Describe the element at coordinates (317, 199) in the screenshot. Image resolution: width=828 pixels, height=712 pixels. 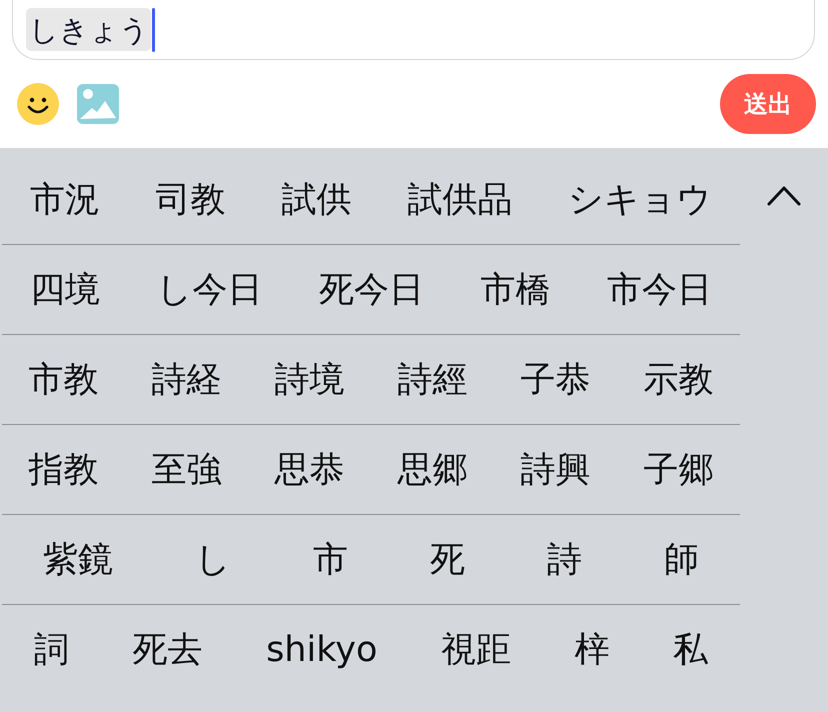
I see `candidate-word: 試供` at that location.